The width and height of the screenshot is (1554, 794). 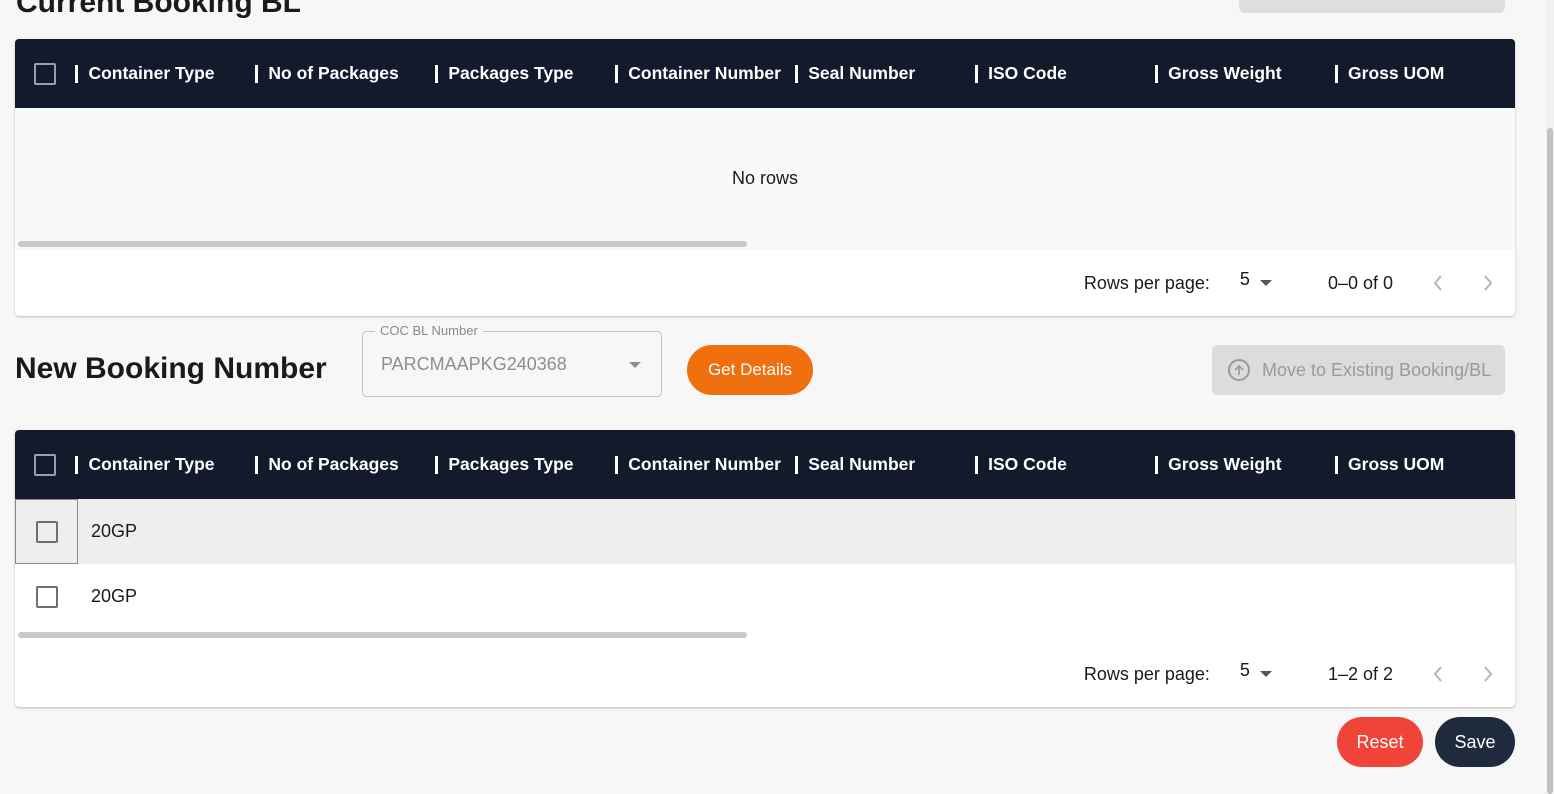 I want to click on get-details-button: Get Details, so click(x=750, y=370).